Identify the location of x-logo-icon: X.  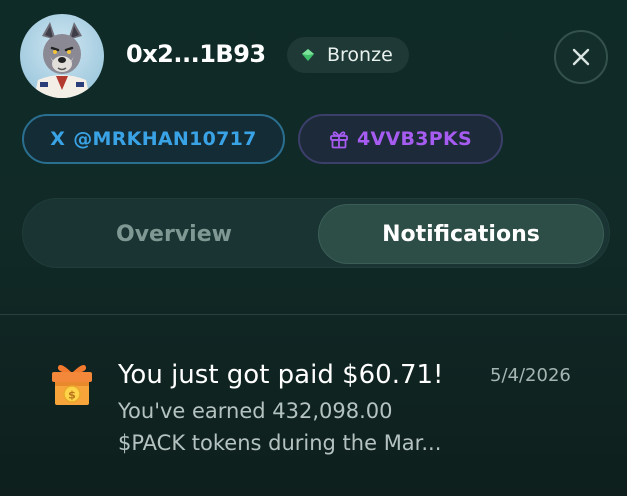
(58, 139).